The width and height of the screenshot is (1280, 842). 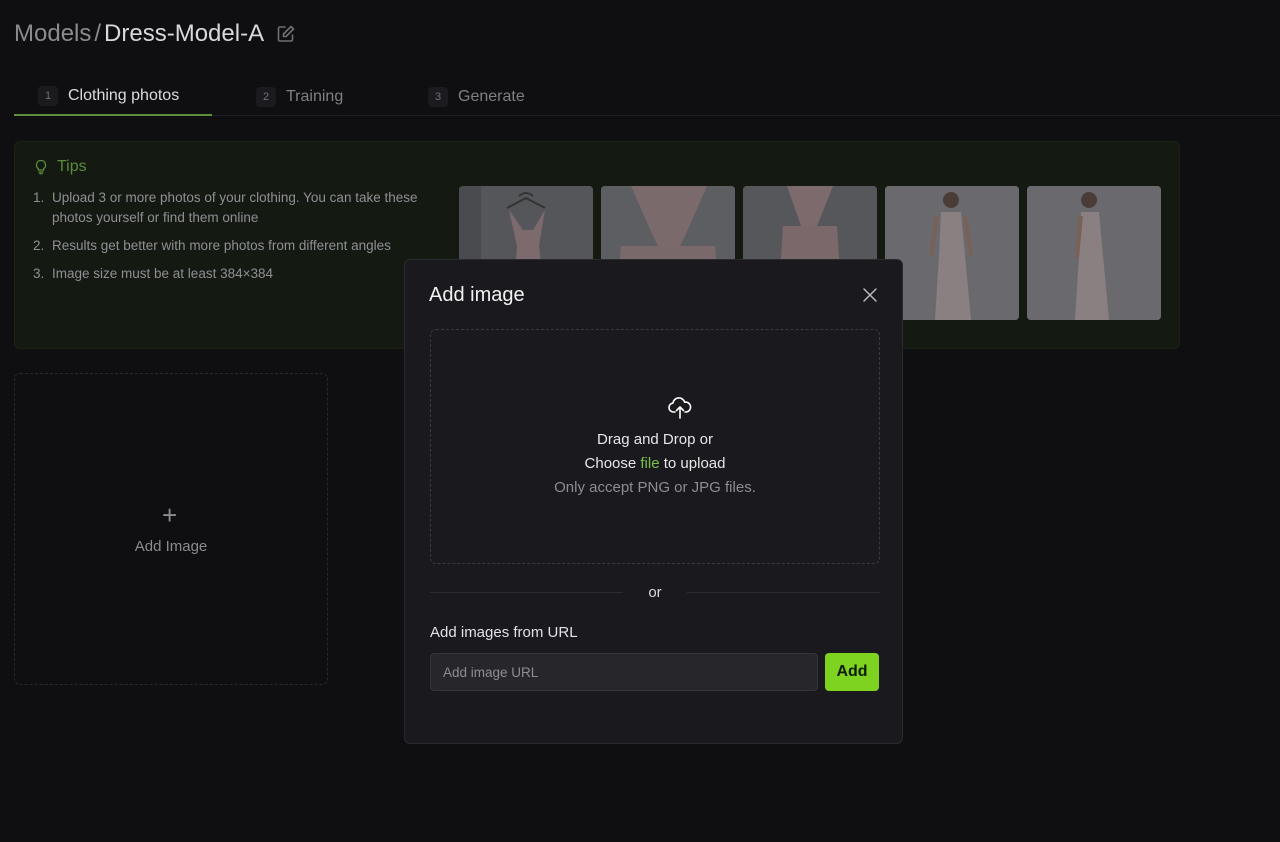 What do you see at coordinates (504, 632) in the screenshot?
I see `url-section-label: Add images from URL` at bounding box center [504, 632].